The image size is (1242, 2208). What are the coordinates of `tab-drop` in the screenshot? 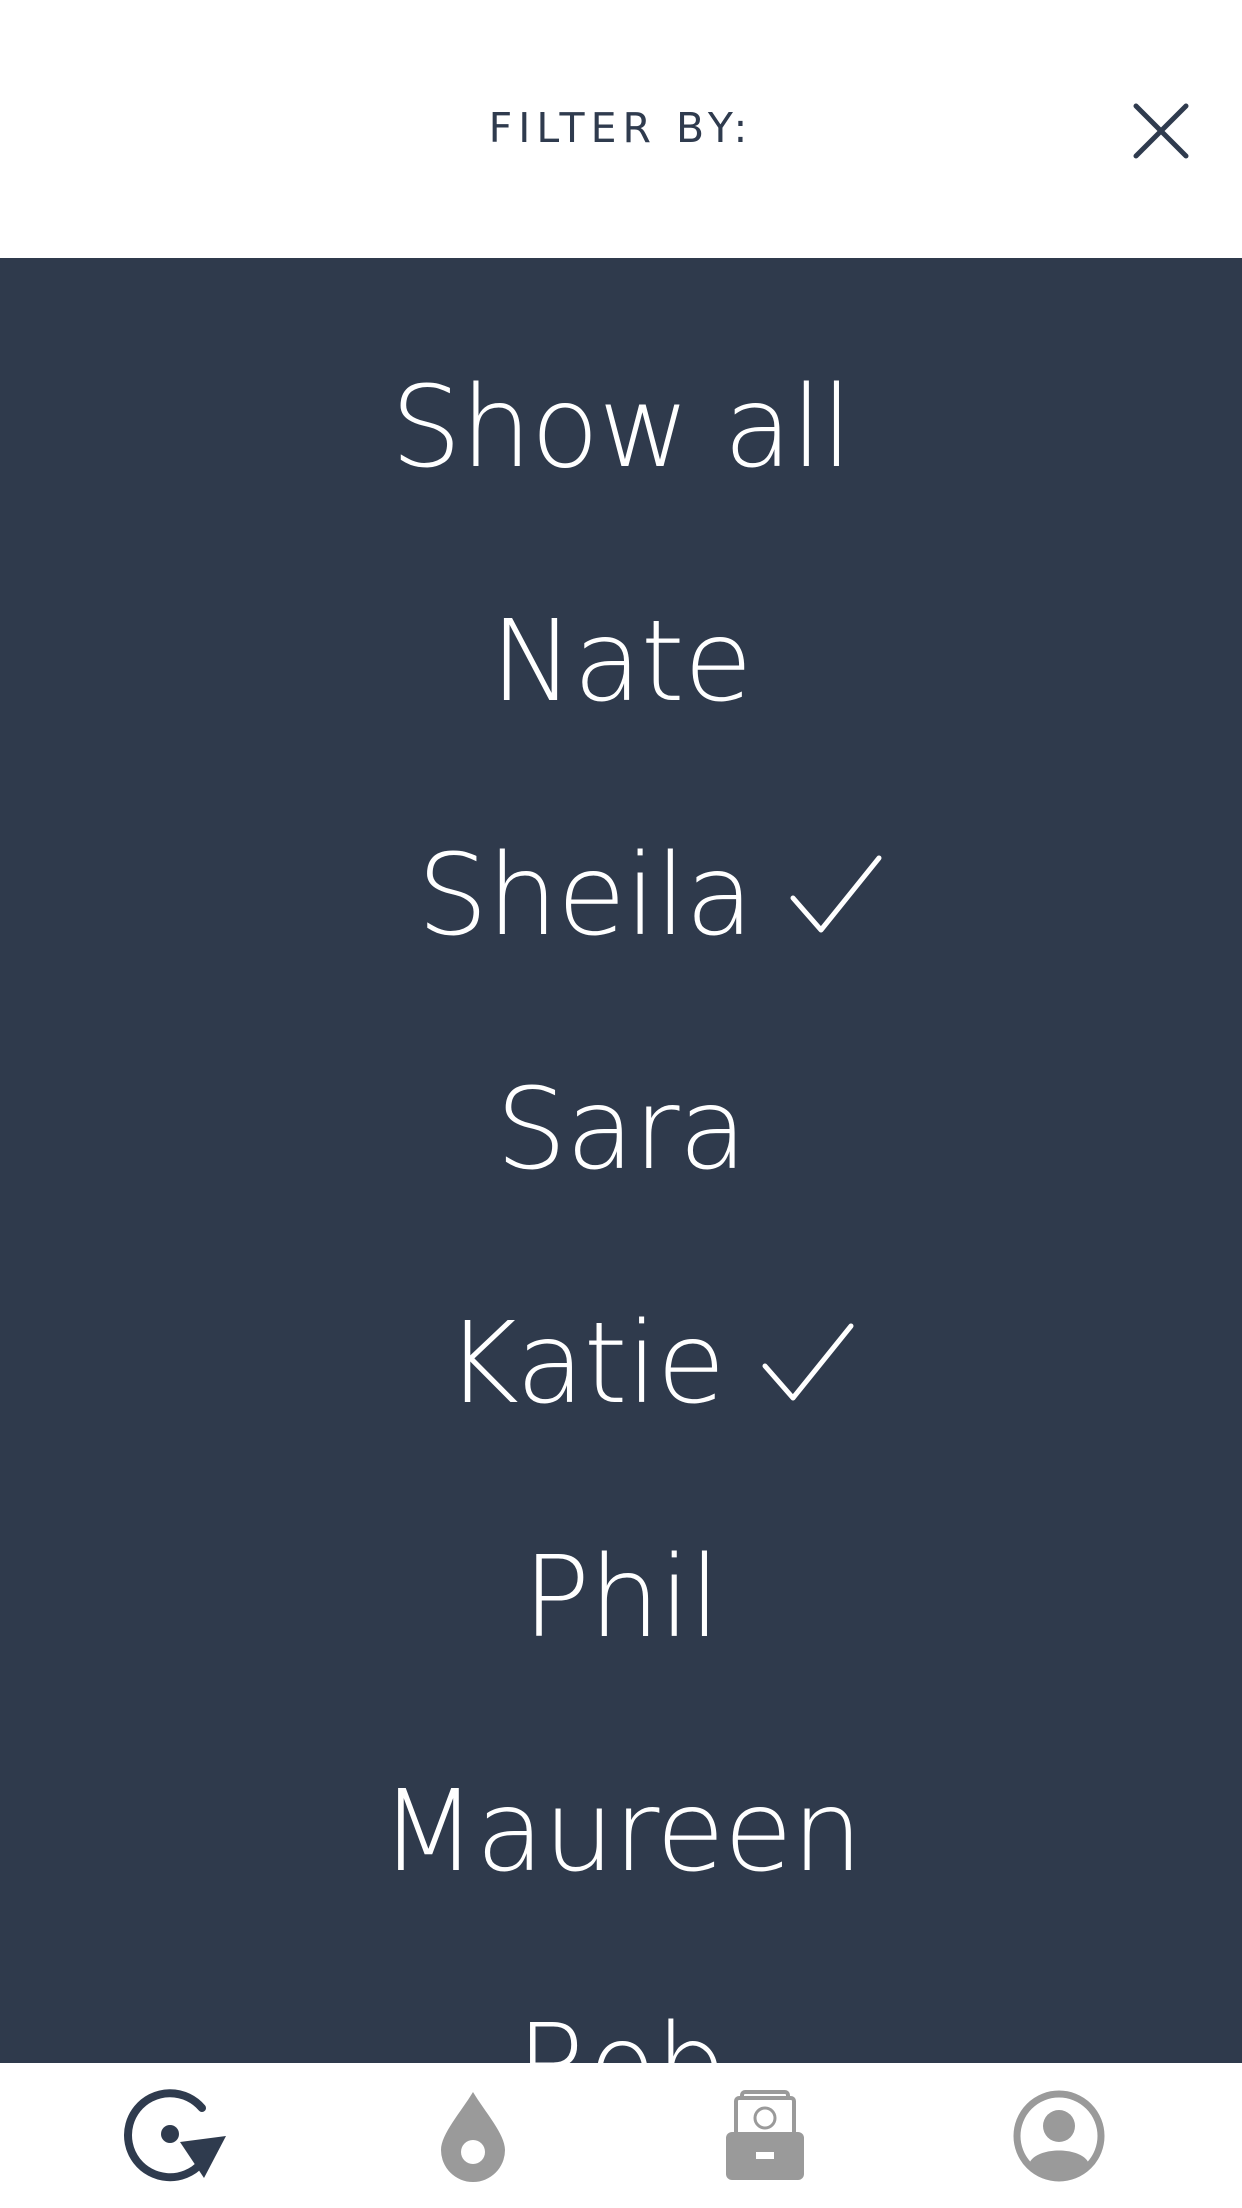 It's located at (473, 2135).